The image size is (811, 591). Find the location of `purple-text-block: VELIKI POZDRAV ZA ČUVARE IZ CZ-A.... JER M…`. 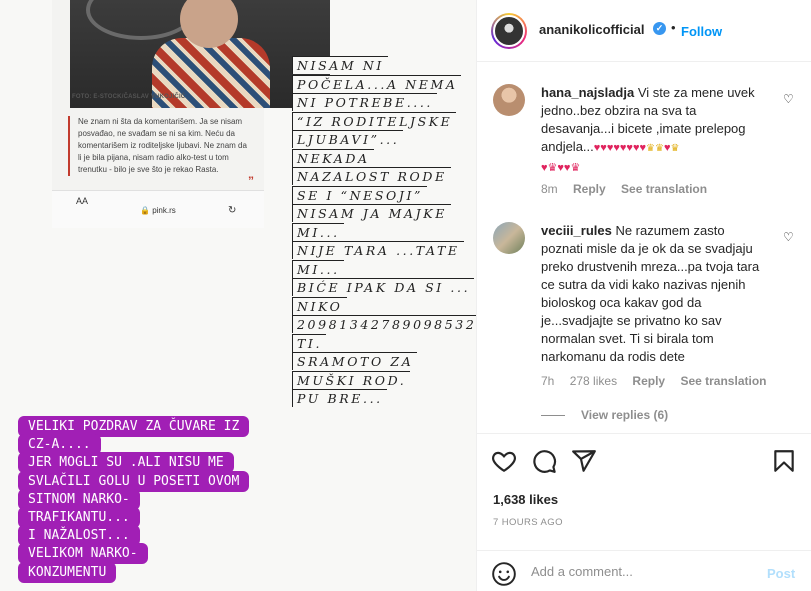

purple-text-block: VELIKI POZDRAV ZA ČUVARE IZ CZ-A.... JER M… is located at coordinates (134, 499).